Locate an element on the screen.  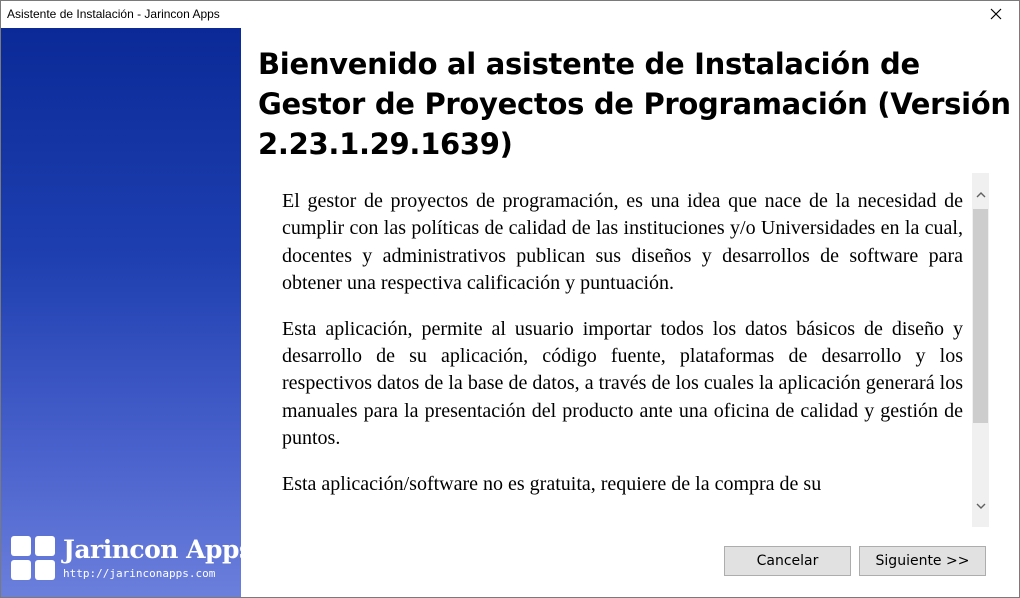
four-squares-logo-icon is located at coordinates (34, 559).